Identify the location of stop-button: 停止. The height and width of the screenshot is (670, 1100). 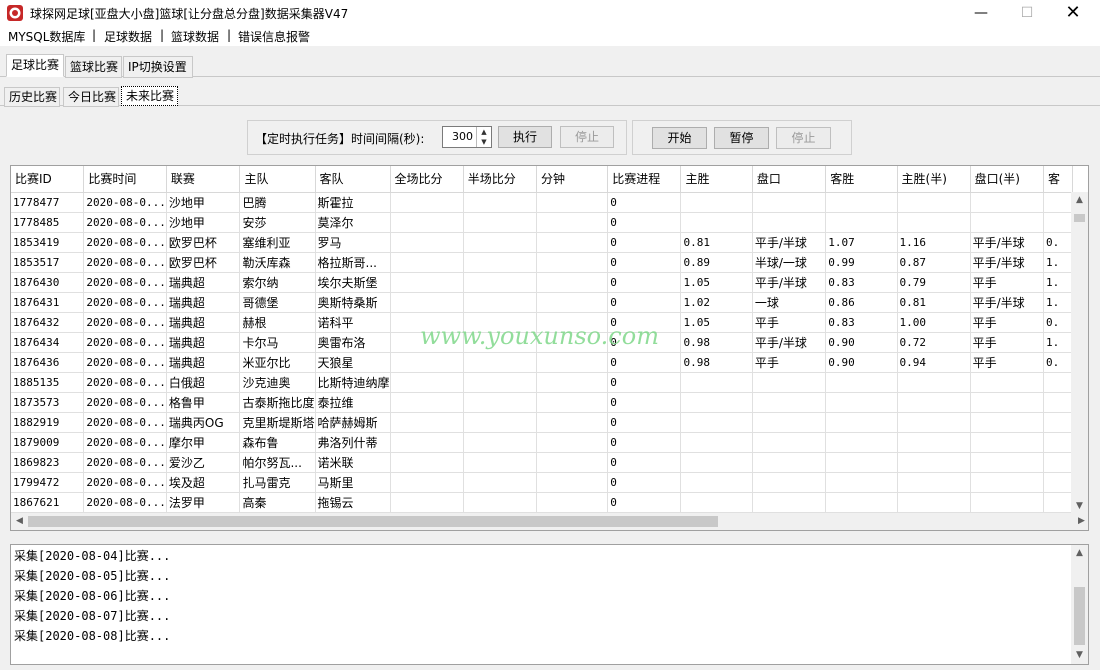
(803, 138).